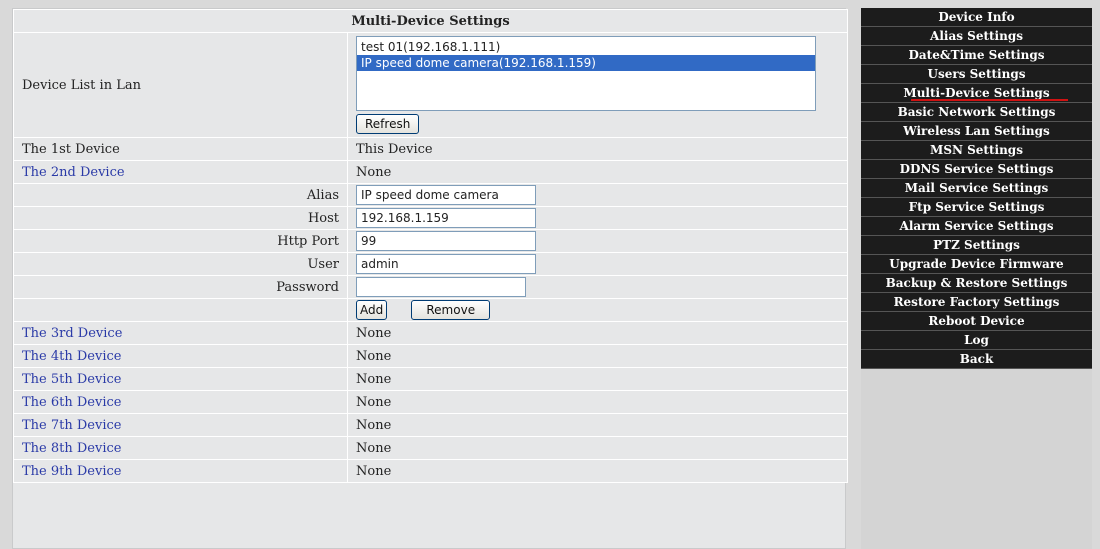 The width and height of the screenshot is (1100, 549). I want to click on device-list-option-selected: IP speed dome camera(192.168.1.159), so click(586, 63).